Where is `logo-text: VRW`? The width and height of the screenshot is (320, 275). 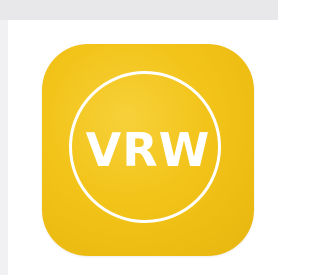 logo-text: VRW is located at coordinates (148, 150).